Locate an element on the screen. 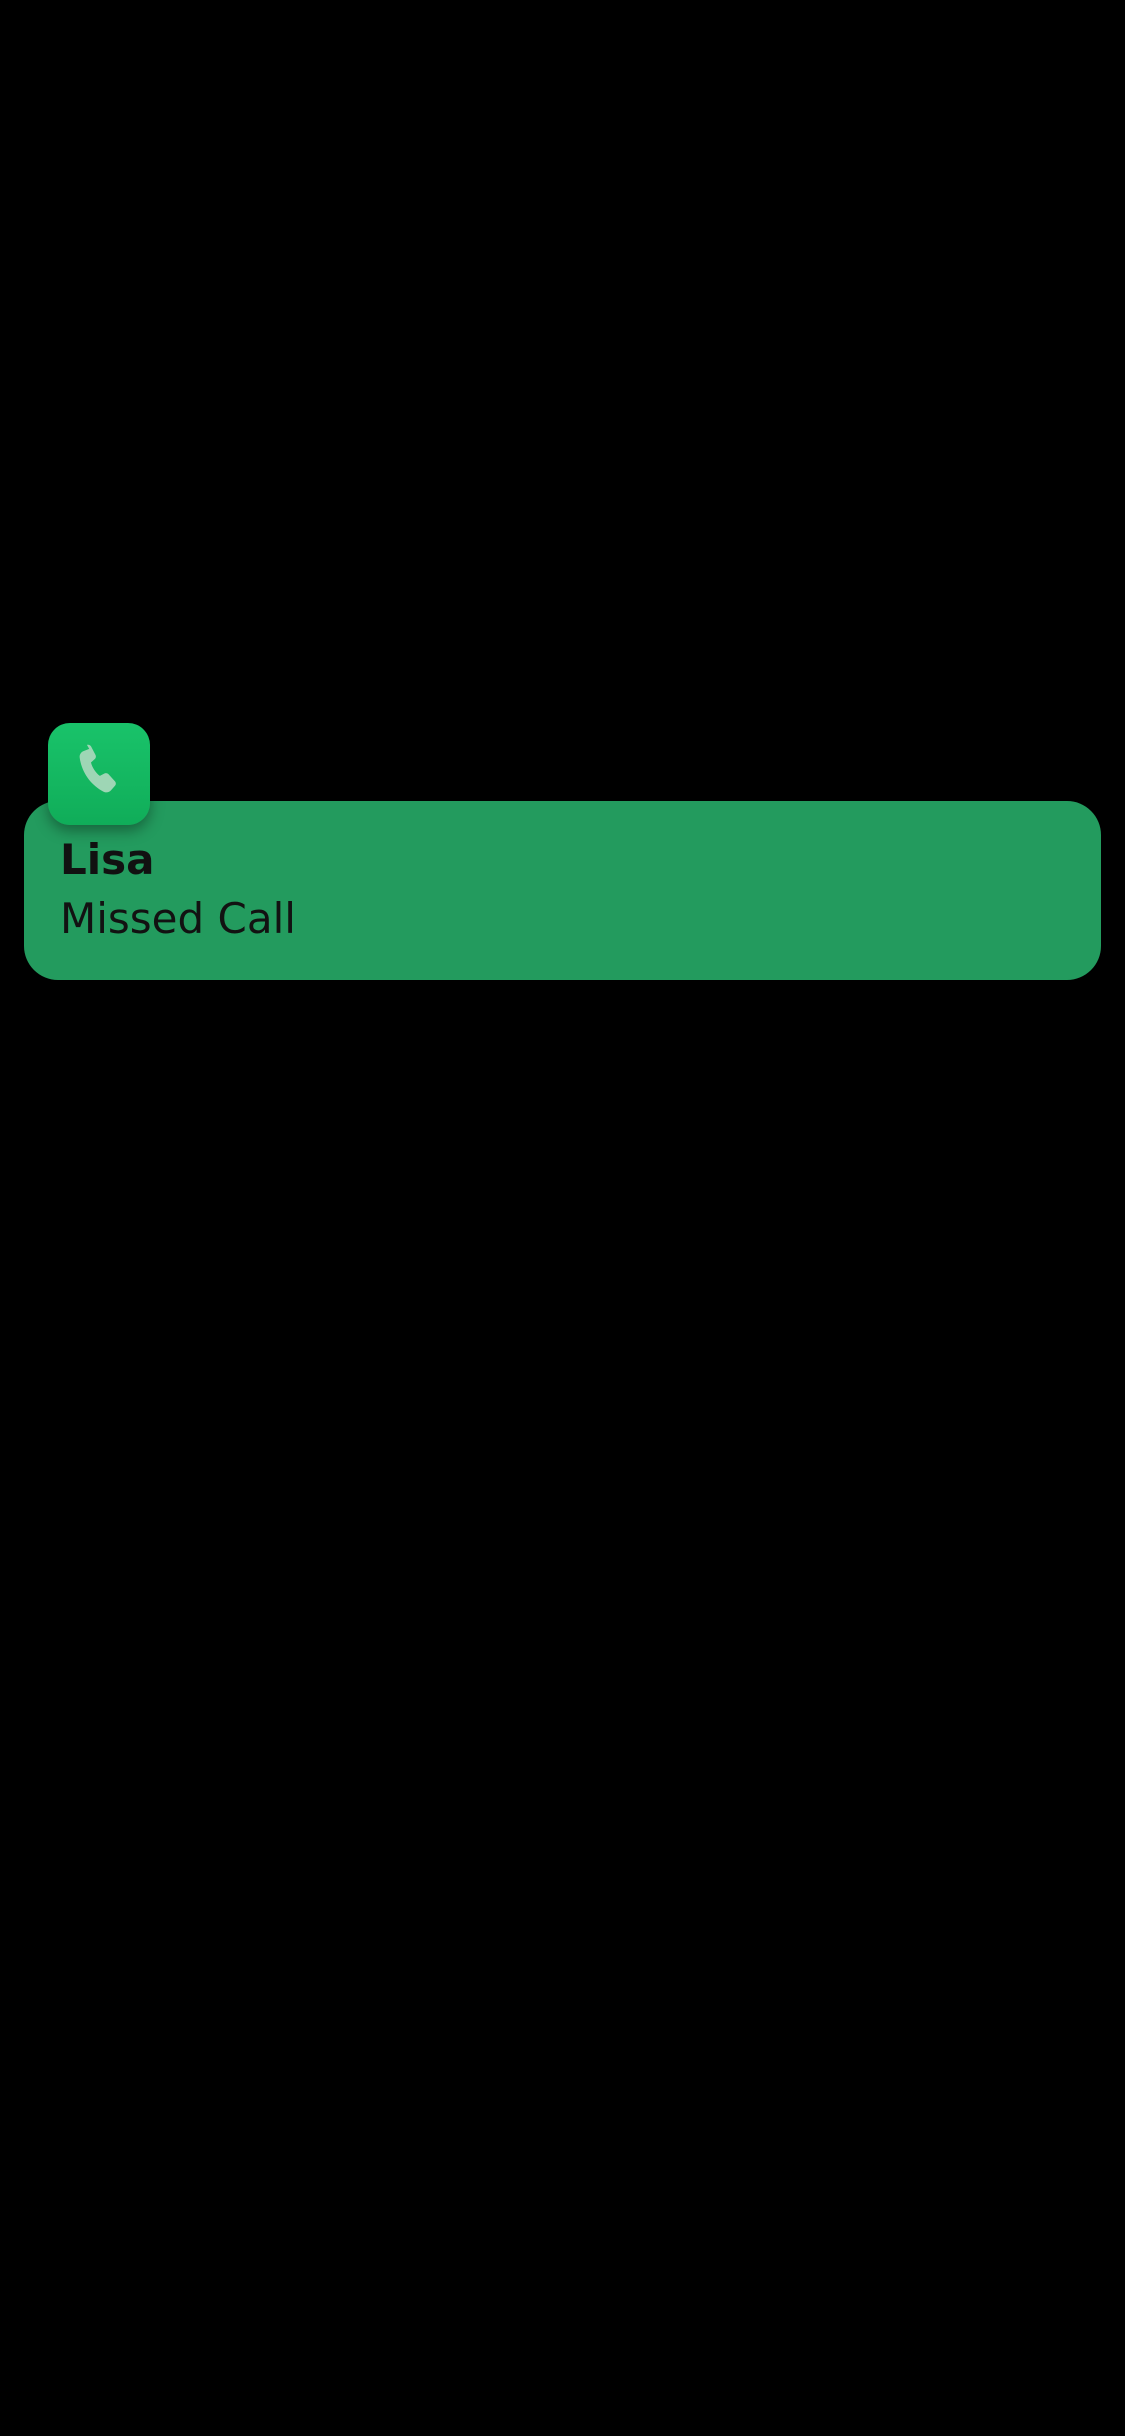 The image size is (1125, 2436). phone-icon is located at coordinates (97, 768).